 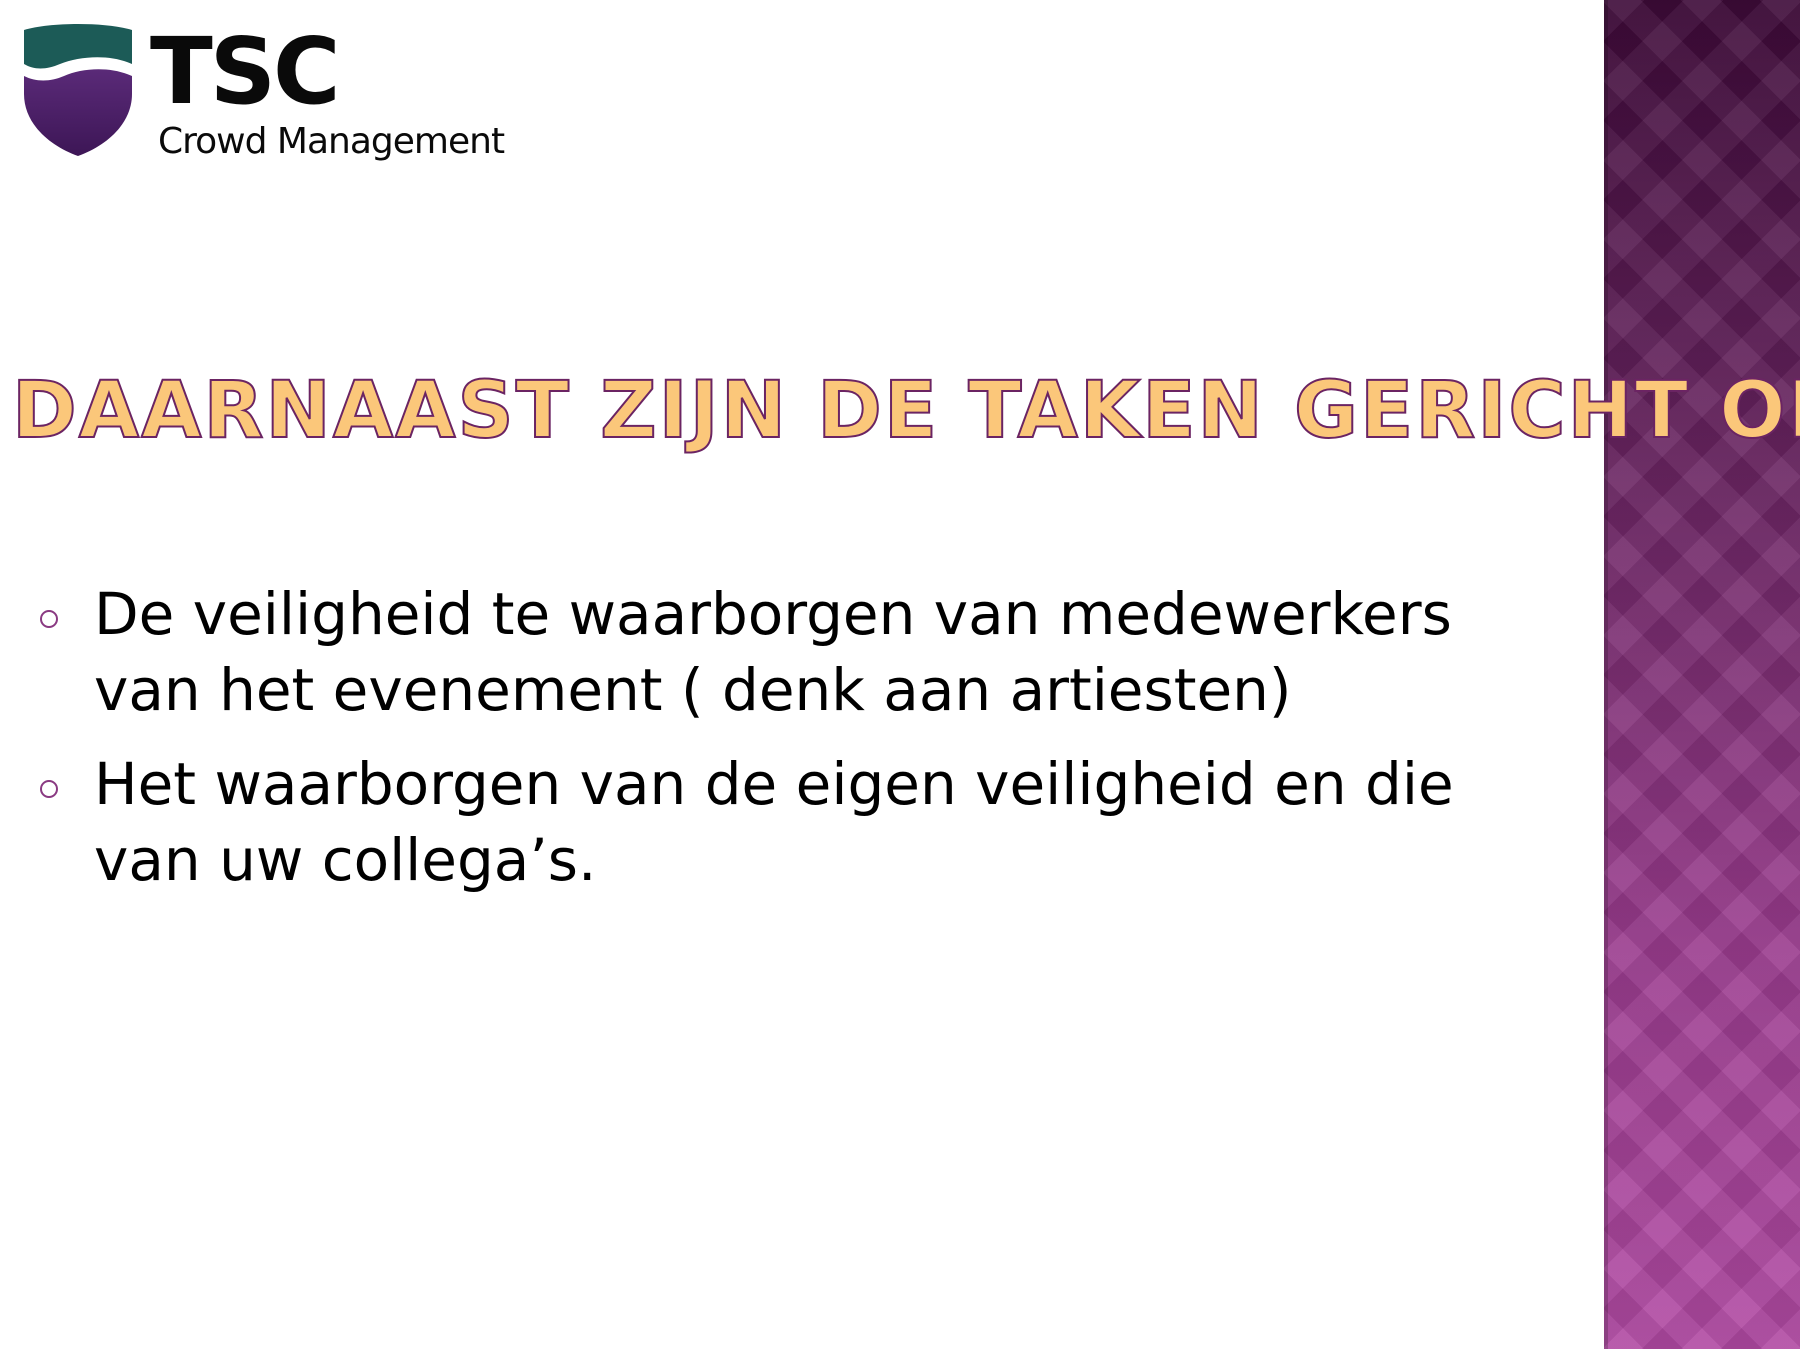 I want to click on company-logo: TSC Crowd Management, so click(x=290, y=95).